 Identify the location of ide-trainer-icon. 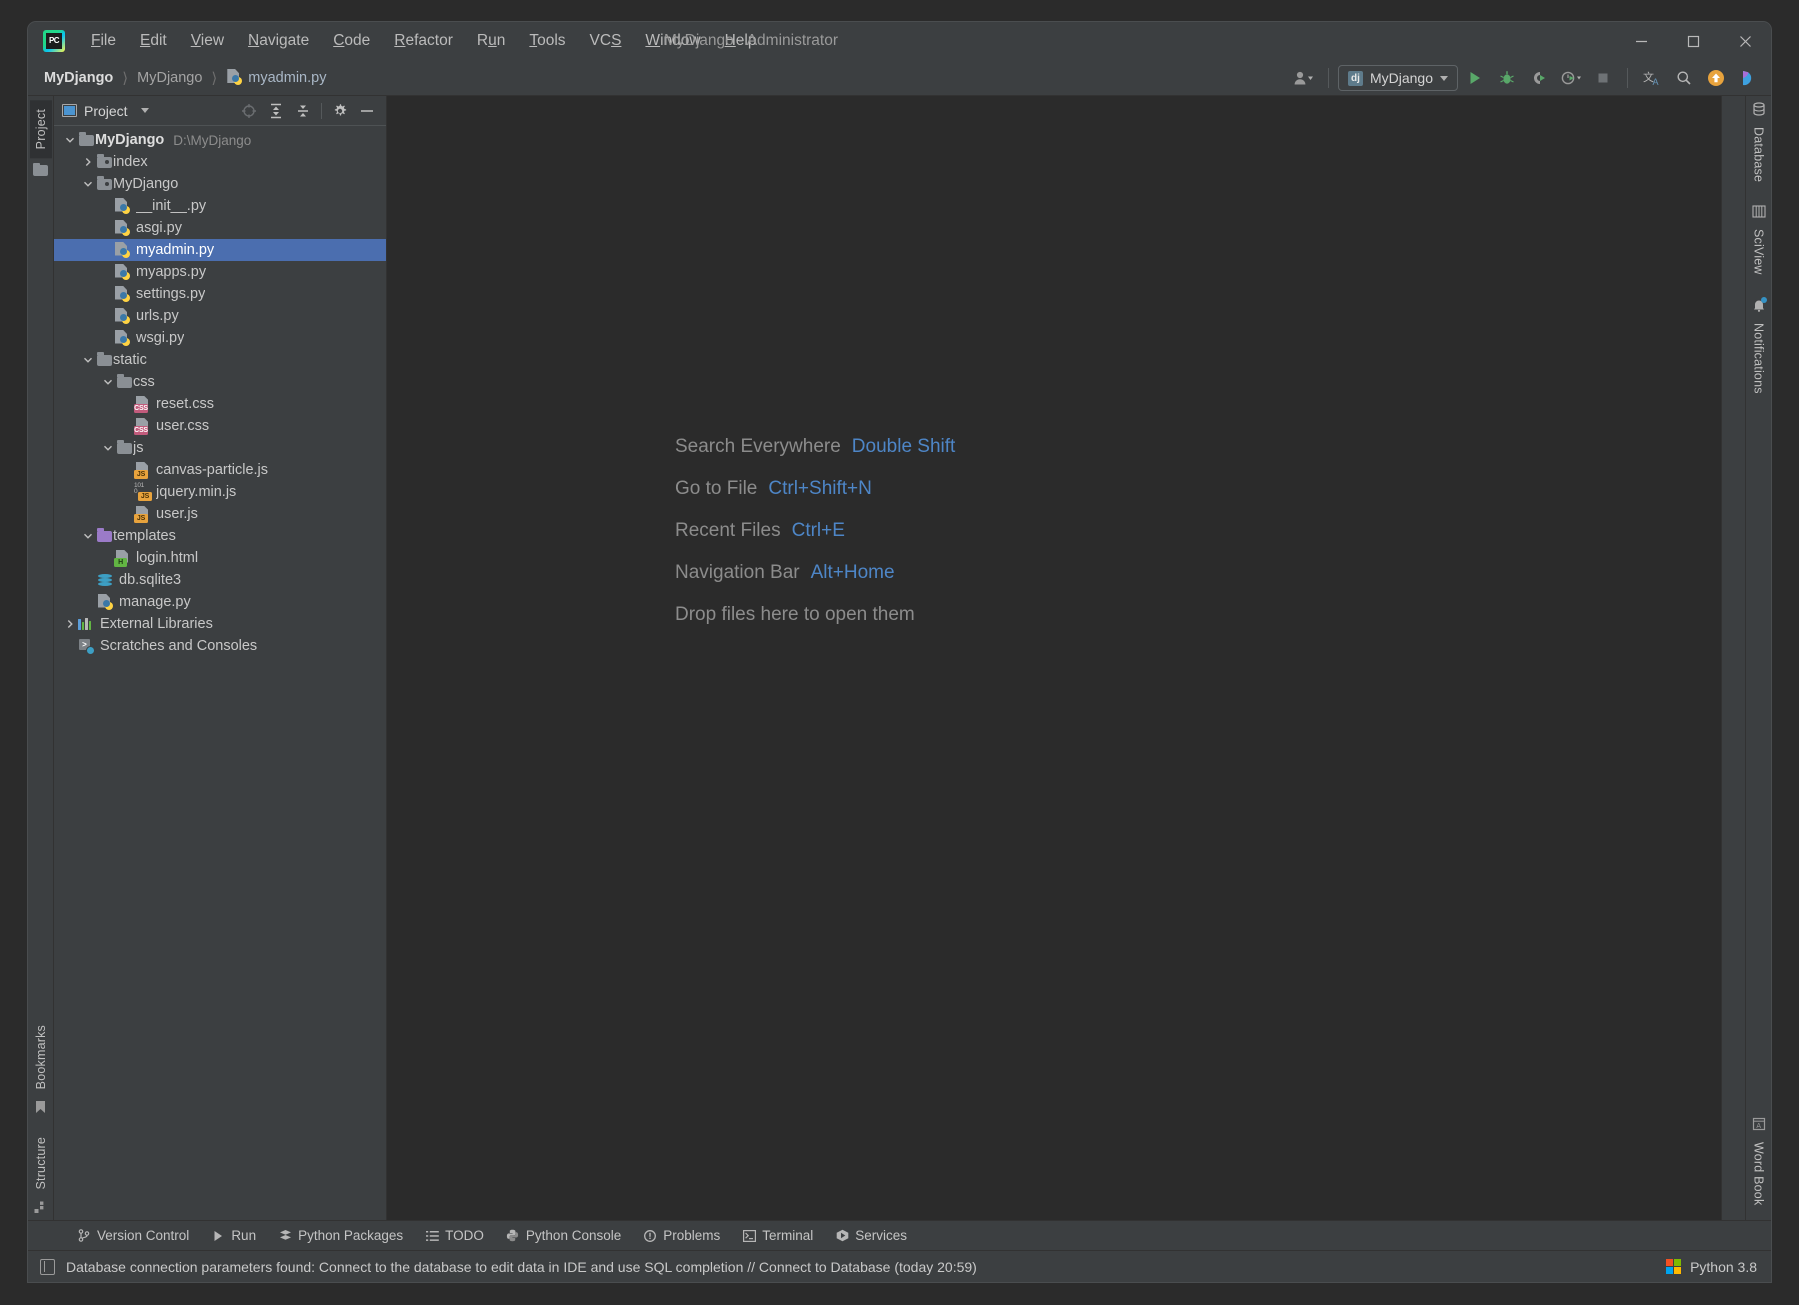
(1748, 78).